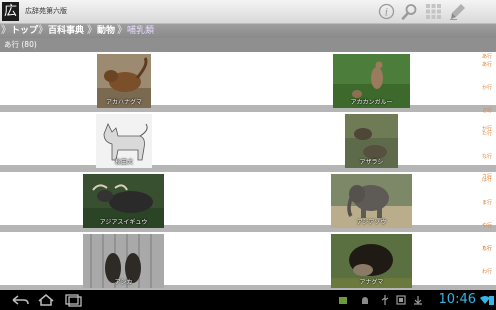  Describe the element at coordinates (457, 11) in the screenshot. I see `marker-icon` at that location.